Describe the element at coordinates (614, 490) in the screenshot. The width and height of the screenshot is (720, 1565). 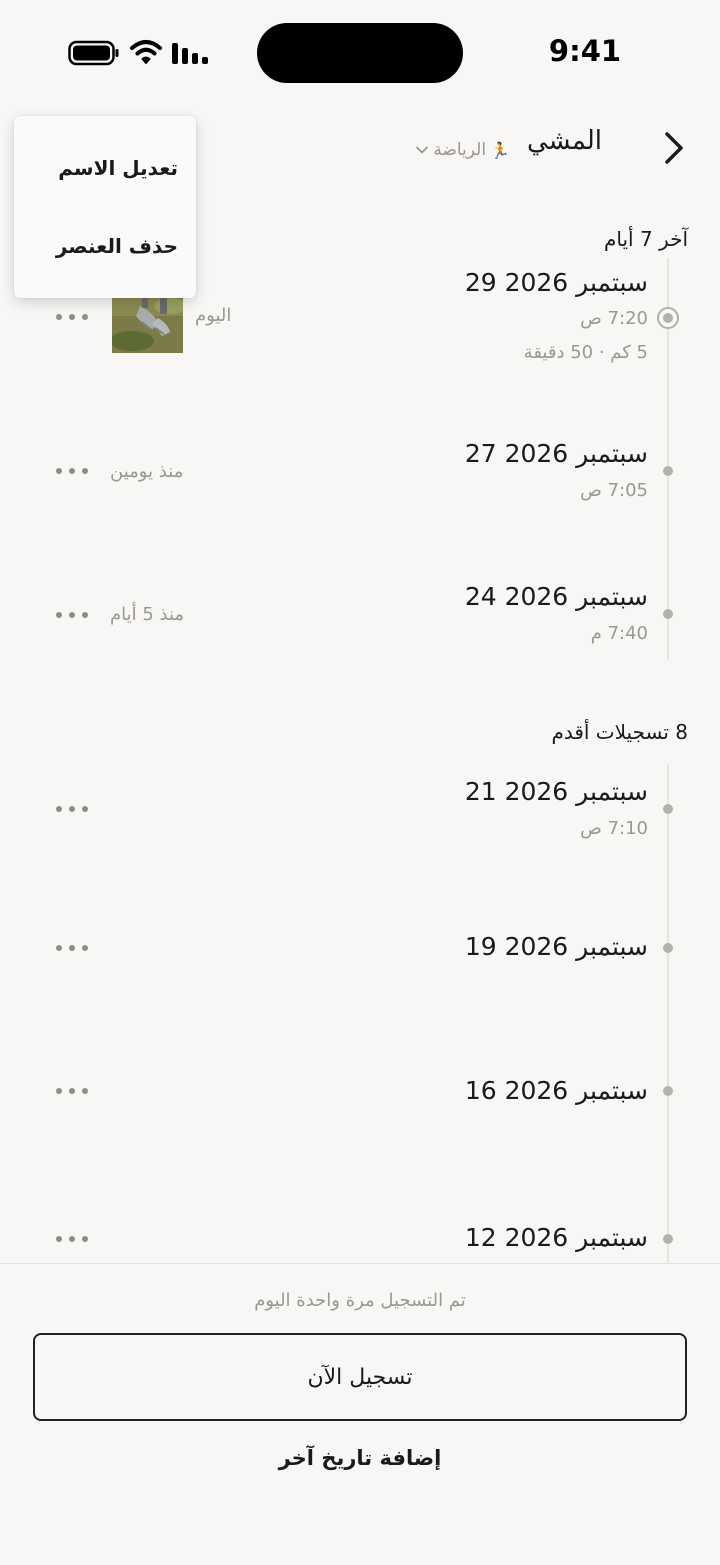
I see `entry-time: 7:05 ص` at that location.